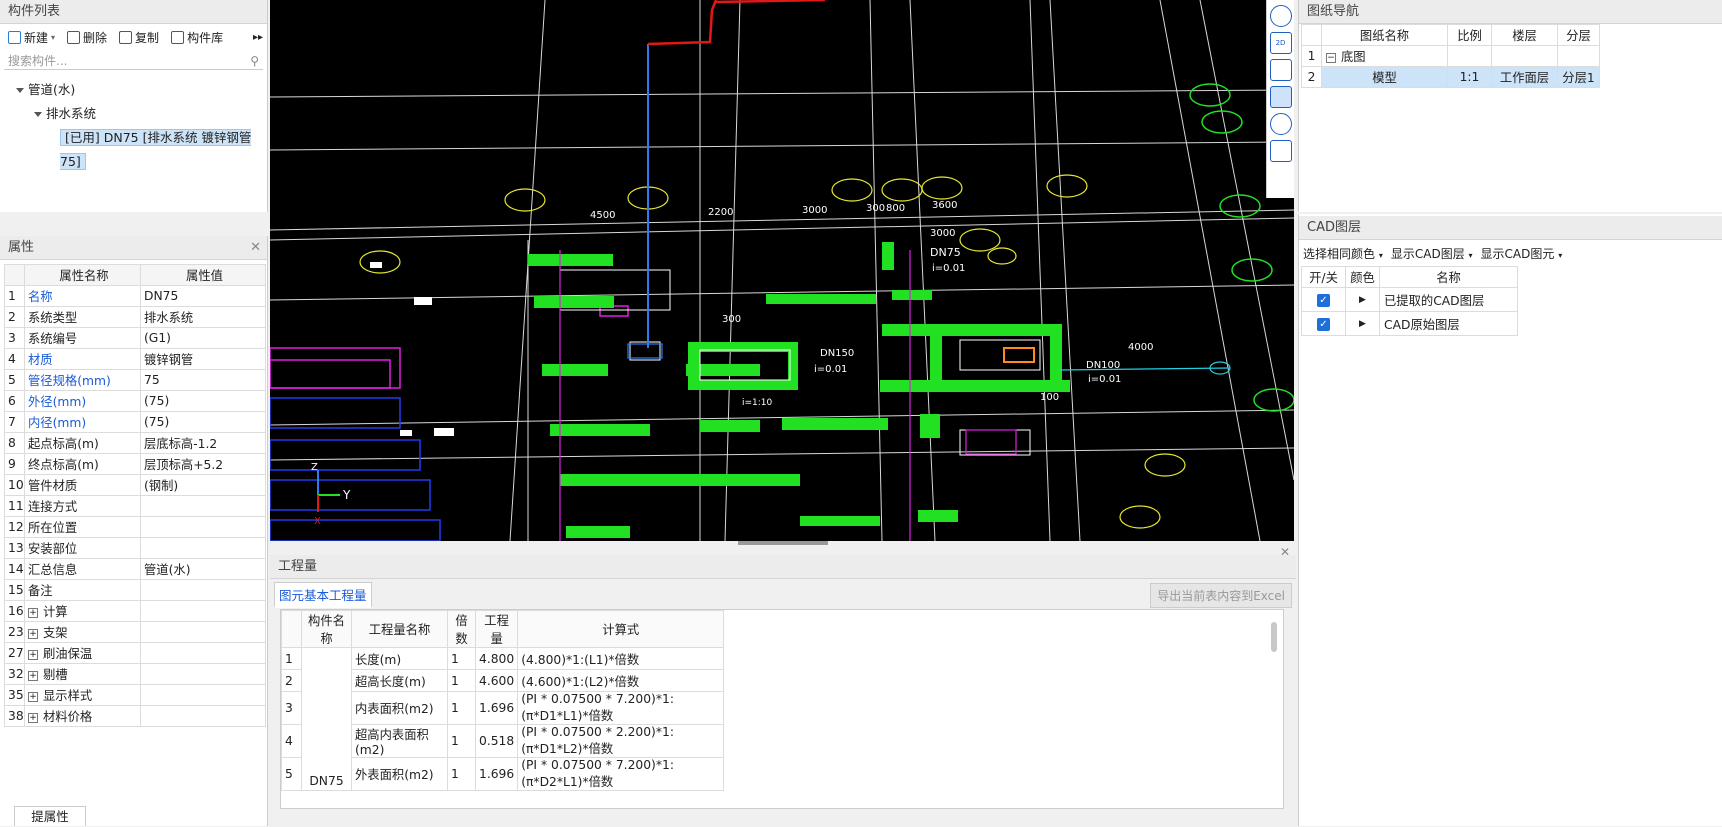 This screenshot has width=1722, height=827. Describe the element at coordinates (399, 741) in the screenshot. I see `qty-name: 超高内表面积(m2)` at that location.